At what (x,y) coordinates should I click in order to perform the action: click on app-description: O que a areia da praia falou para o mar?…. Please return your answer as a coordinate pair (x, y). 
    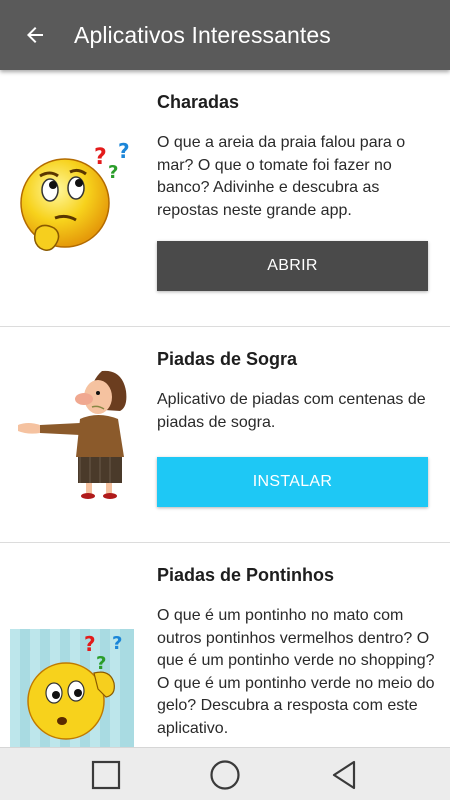
    Looking at the image, I should click on (281, 176).